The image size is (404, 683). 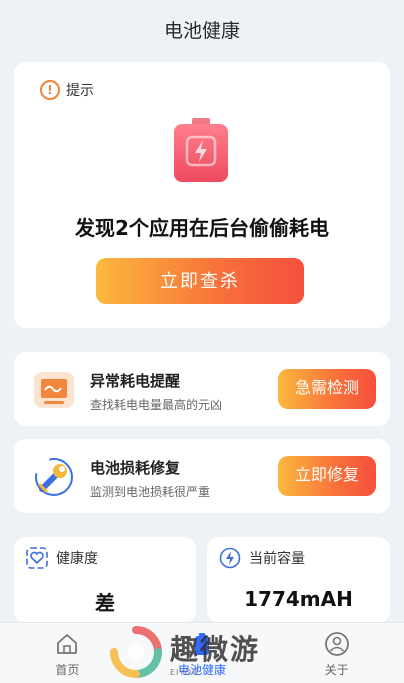 I want to click on row-subtitle: 监测到电池损耗很严重, so click(x=150, y=492).